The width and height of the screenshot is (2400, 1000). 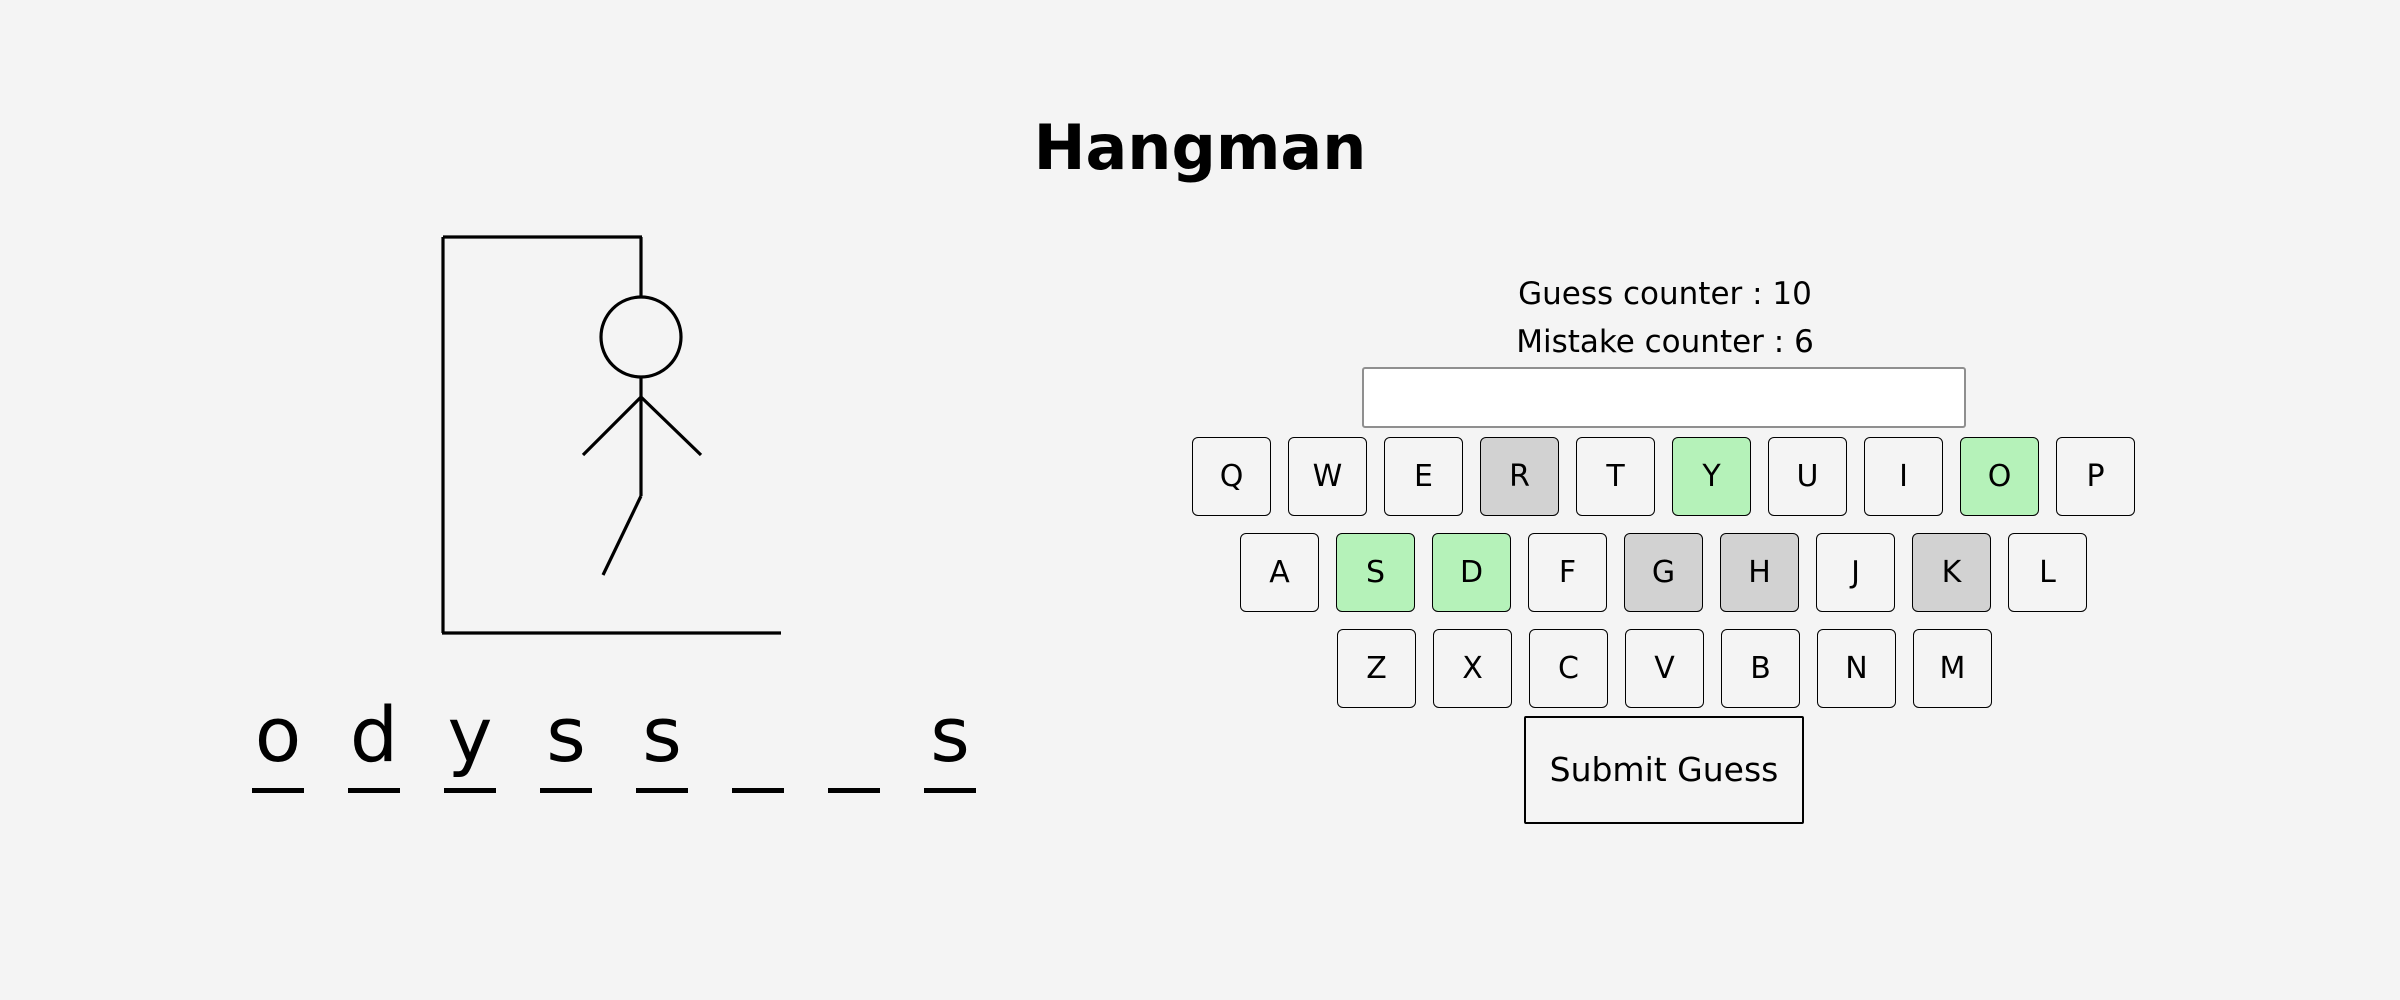 I want to click on hangman-drawing, so click(x=611, y=435).